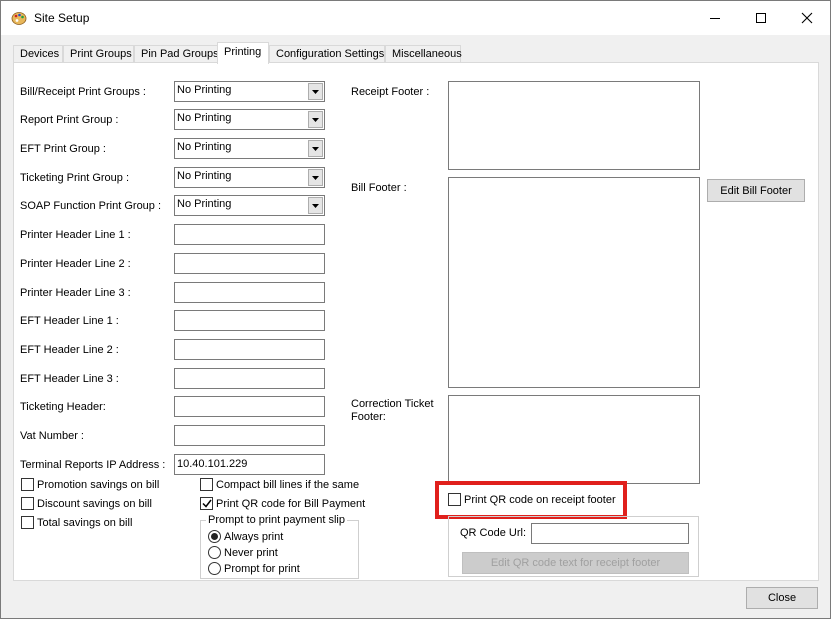 Image resolution: width=831 pixels, height=619 pixels. Describe the element at coordinates (392, 404) in the screenshot. I see `correction-ticket-footer-label-line1: Correction Ticket` at that location.